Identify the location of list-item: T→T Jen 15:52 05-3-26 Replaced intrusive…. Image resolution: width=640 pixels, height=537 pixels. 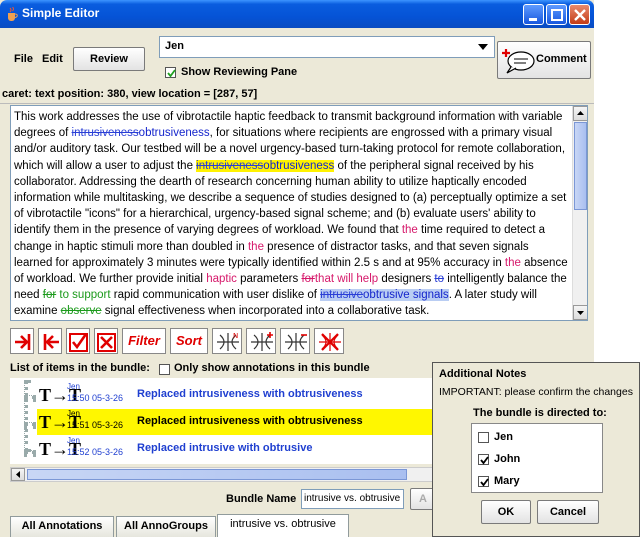
(238, 449).